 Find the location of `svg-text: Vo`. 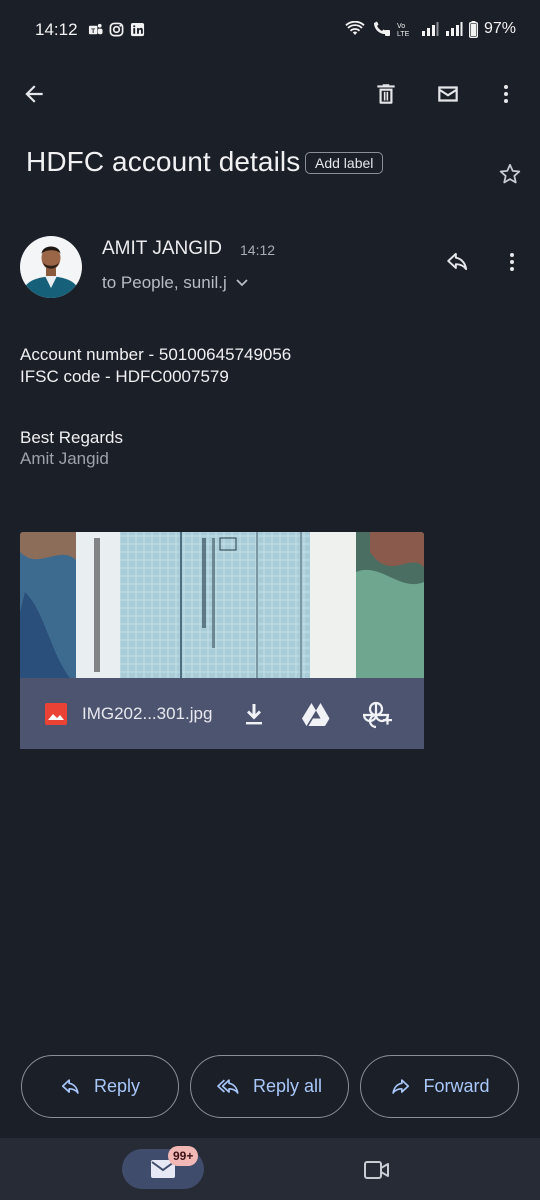

svg-text: Vo is located at coordinates (401, 26).